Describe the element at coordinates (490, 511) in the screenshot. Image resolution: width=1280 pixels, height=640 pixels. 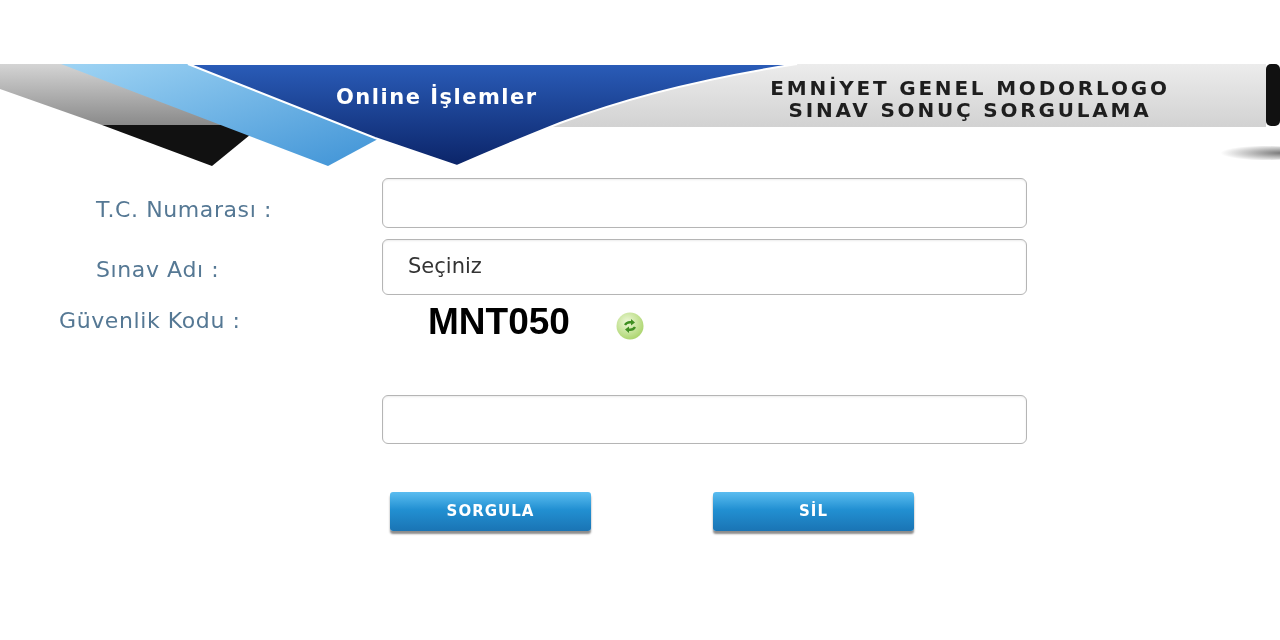
I see `form-button: SORGULA` at that location.